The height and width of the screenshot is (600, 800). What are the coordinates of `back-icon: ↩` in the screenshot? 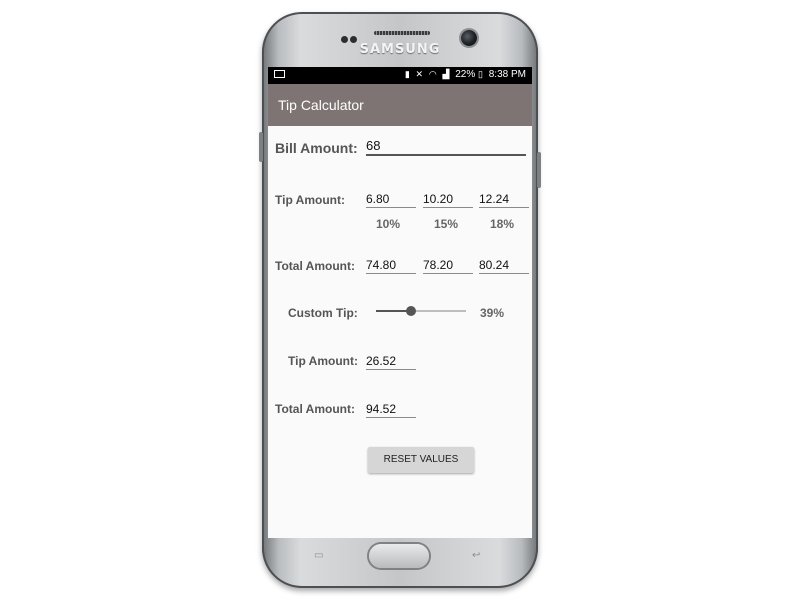 It's located at (476, 555).